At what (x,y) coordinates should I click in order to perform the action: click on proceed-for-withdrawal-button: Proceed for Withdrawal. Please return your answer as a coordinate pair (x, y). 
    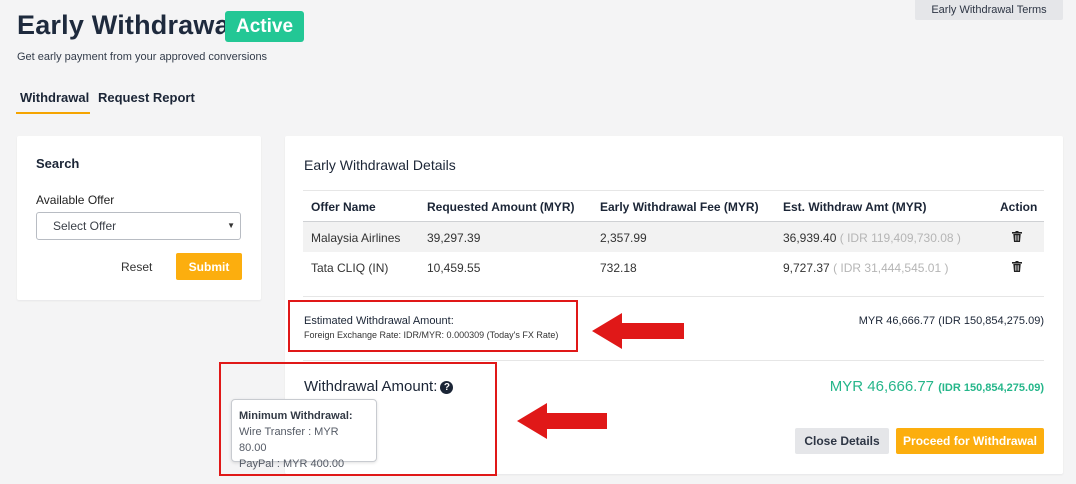
    Looking at the image, I should click on (970, 441).